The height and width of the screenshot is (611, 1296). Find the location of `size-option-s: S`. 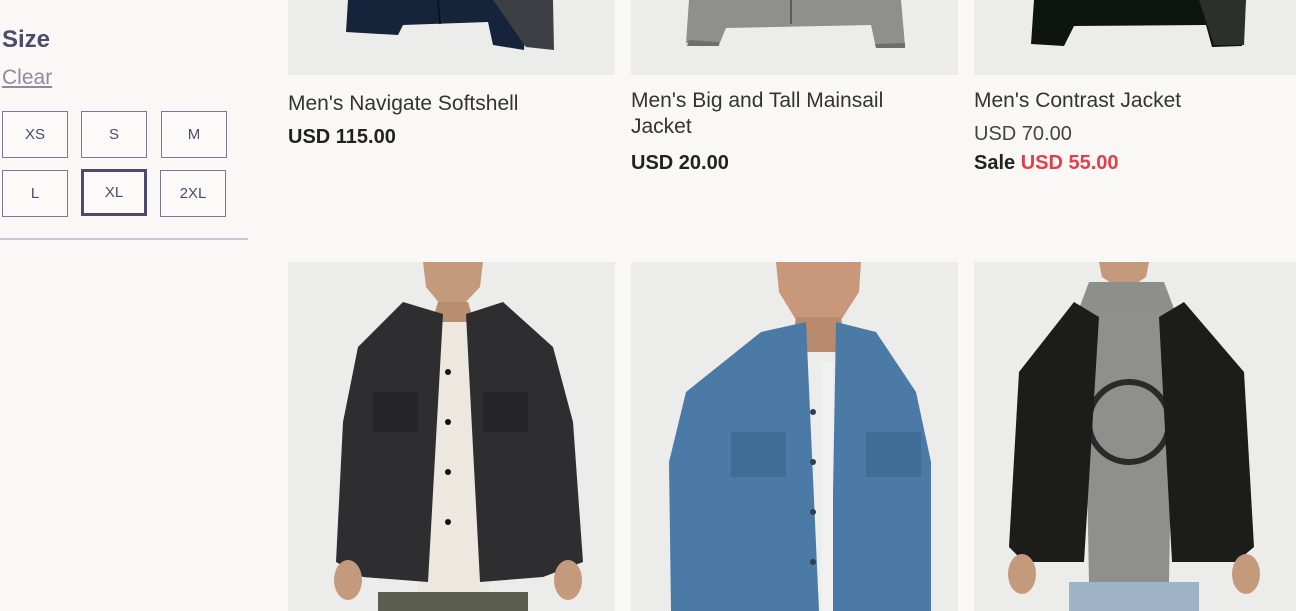

size-option-s: S is located at coordinates (114, 134).